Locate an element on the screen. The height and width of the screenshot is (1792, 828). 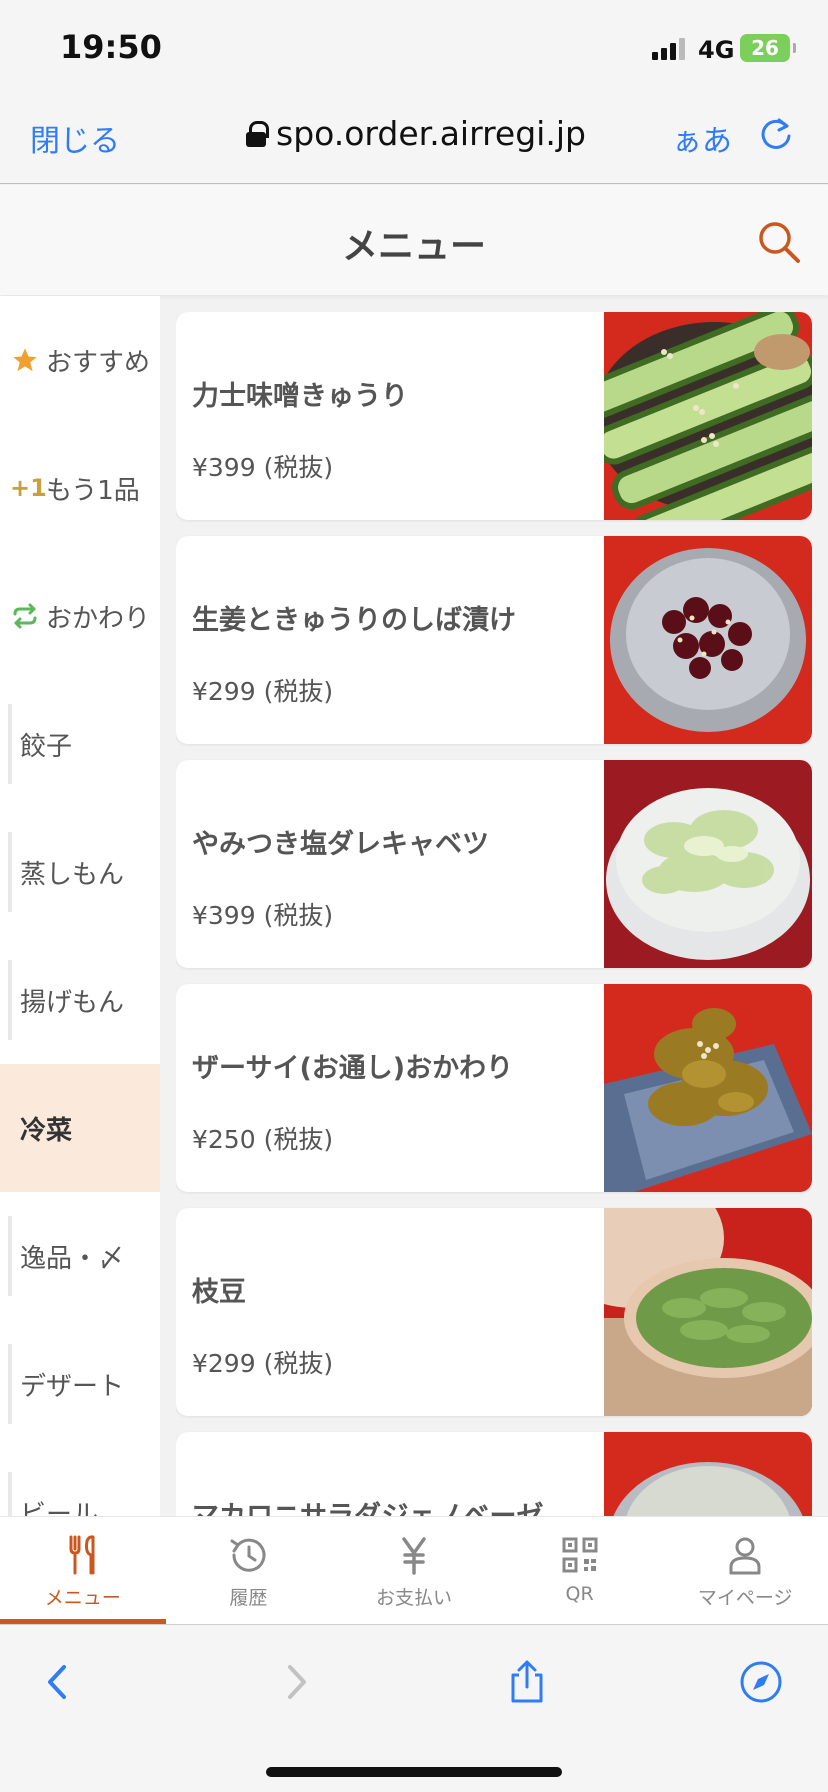
text-size-button: ぁあ is located at coordinates (702, 138).